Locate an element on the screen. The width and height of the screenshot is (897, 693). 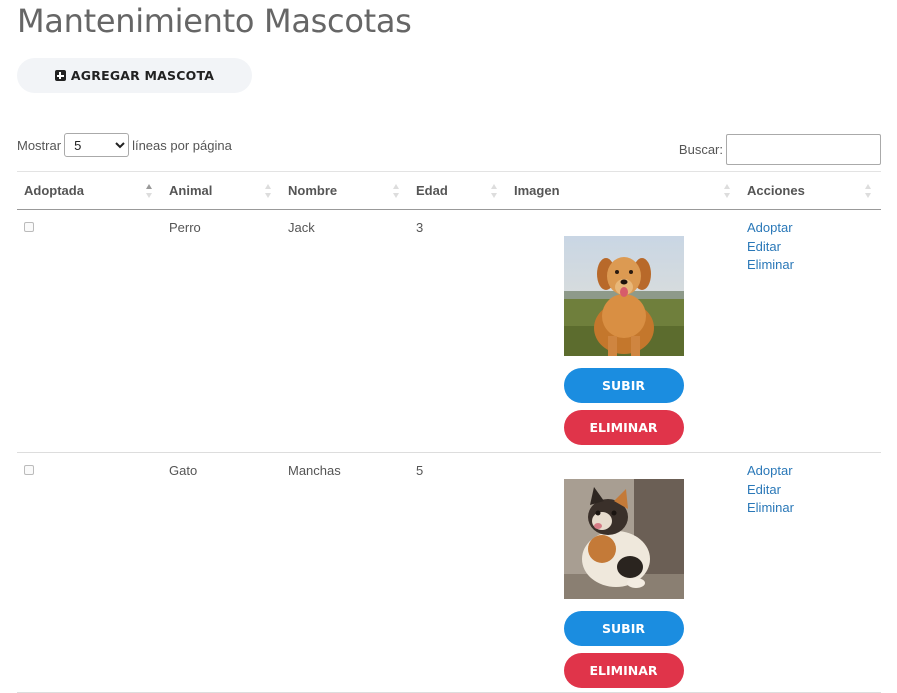
animal-cell: Gato is located at coordinates (183, 470).